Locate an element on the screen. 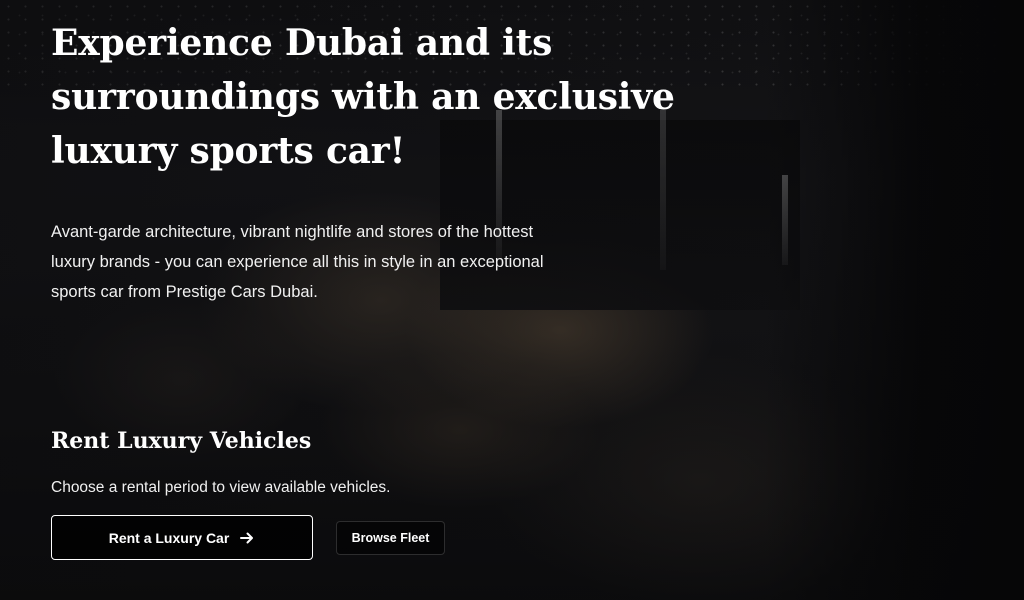 This screenshot has width=1024, height=600. arrow-right-icon is located at coordinates (247, 538).